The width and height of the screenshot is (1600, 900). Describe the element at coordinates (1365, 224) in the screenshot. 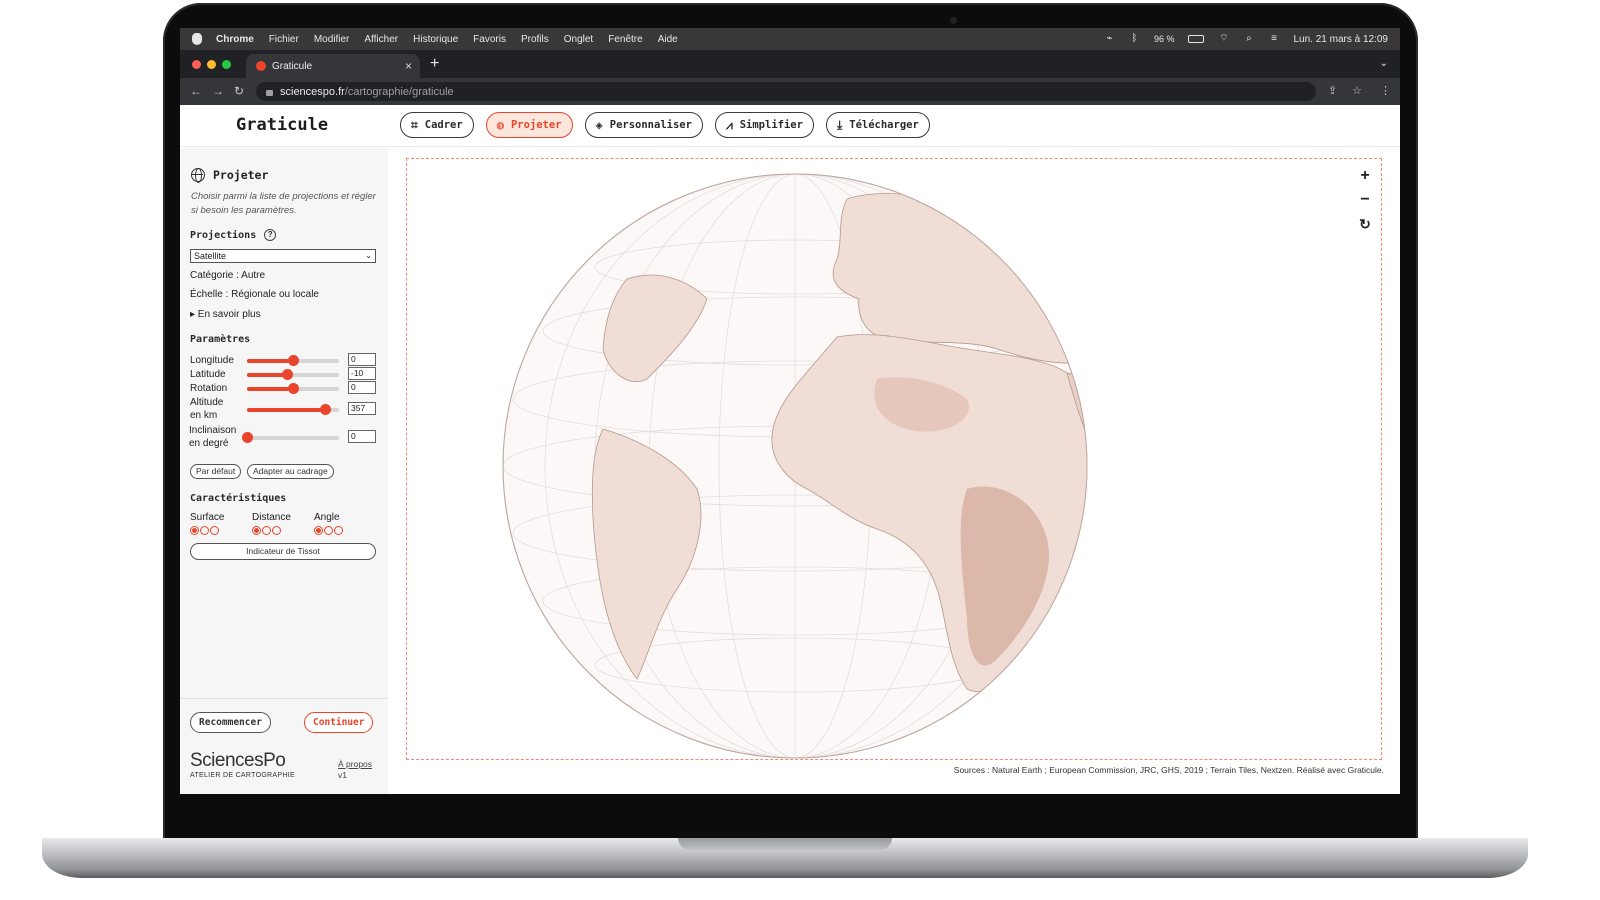

I see `reset-view-button: ↻` at that location.